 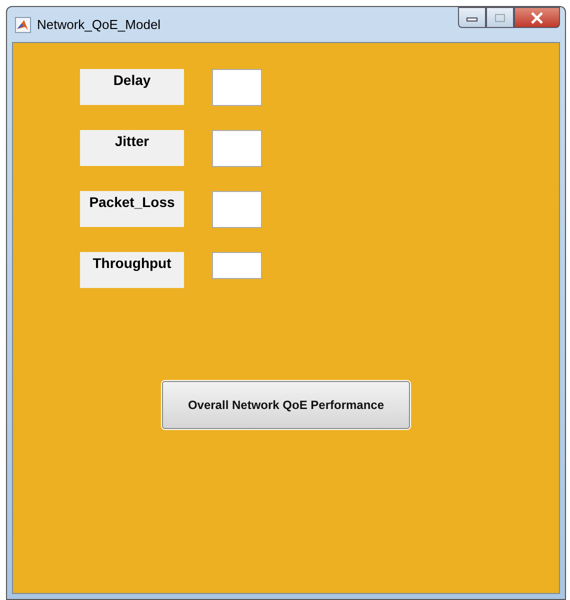 What do you see at coordinates (286, 405) in the screenshot?
I see `performance-button: Overall Network QoE Performance` at bounding box center [286, 405].